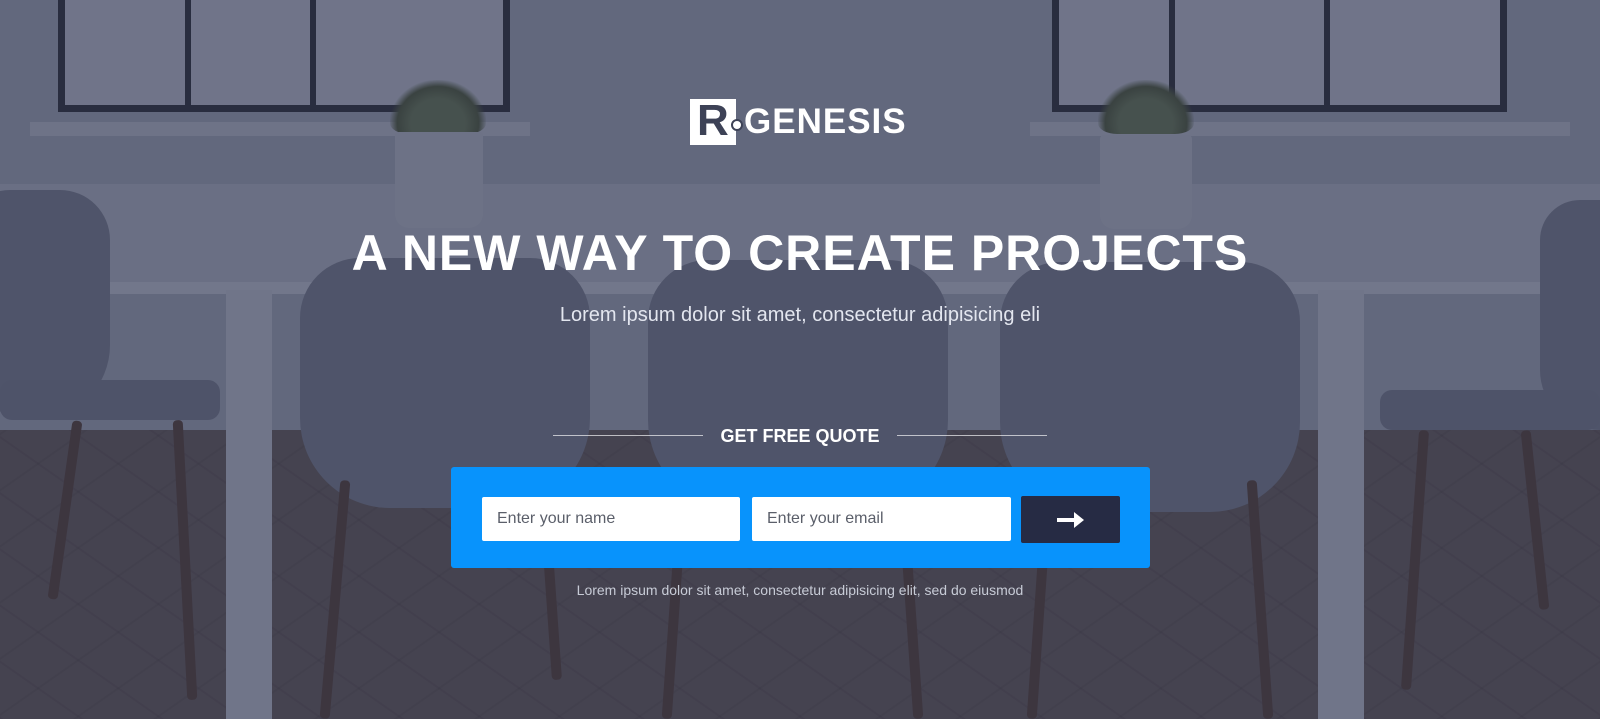 The image size is (1600, 719). What do you see at coordinates (800, 253) in the screenshot?
I see `hero-headline: A NEW WAY TO CREATE PROJECTS` at bounding box center [800, 253].